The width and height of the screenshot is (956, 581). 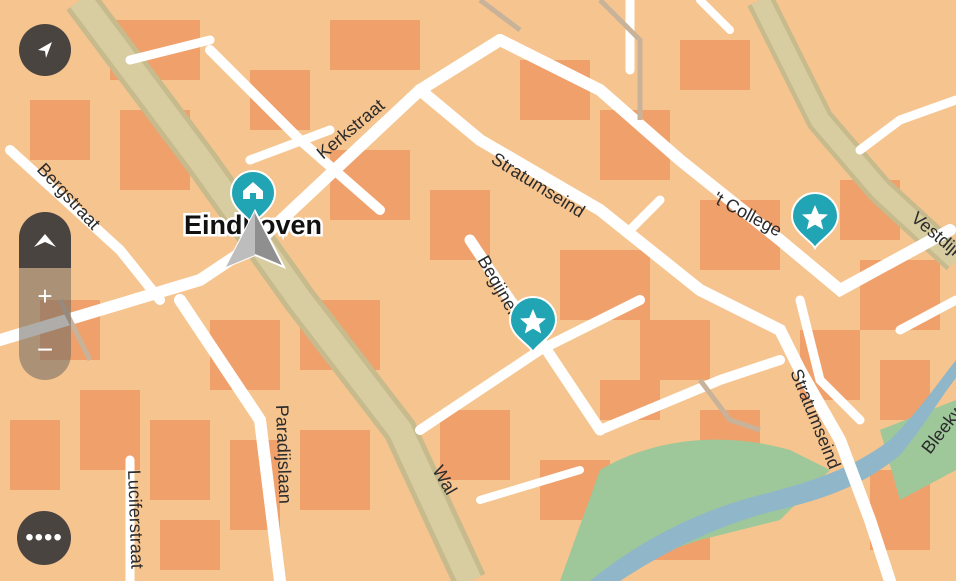 I want to click on zoom-controls: + −, so click(x=45, y=296).